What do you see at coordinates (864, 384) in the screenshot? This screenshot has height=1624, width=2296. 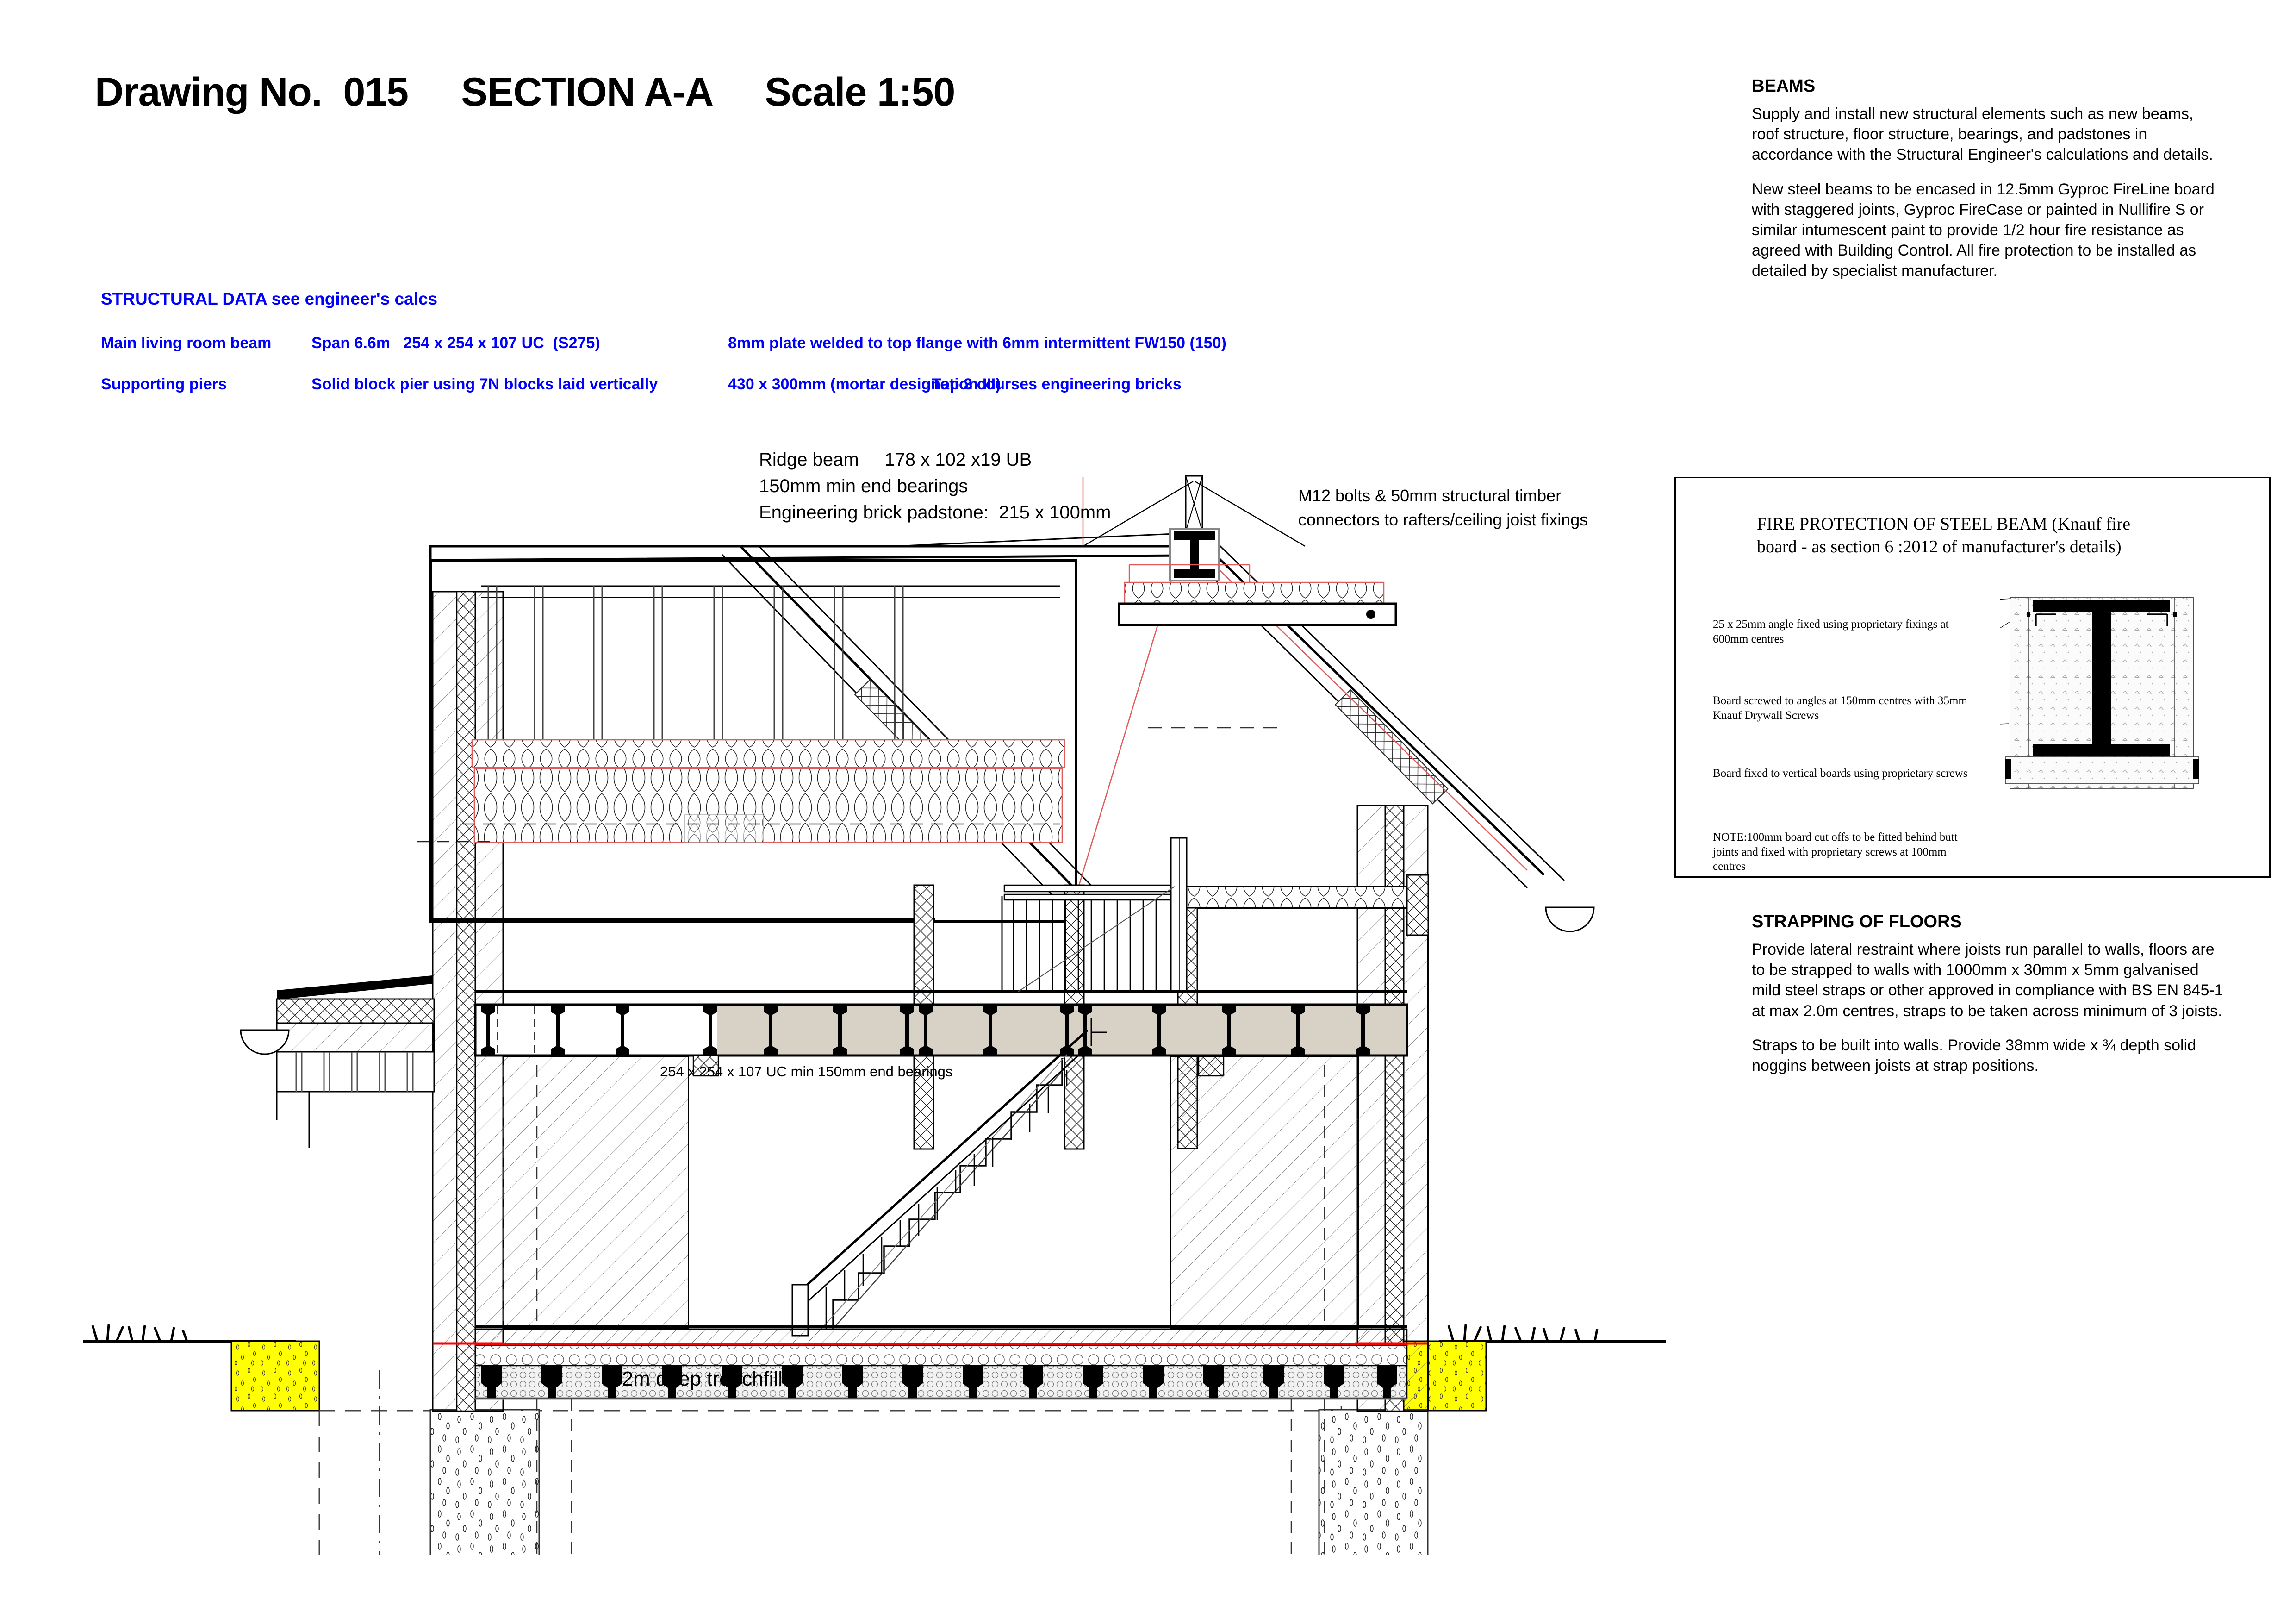 I see `structural-data-value-2: 430 x 300mm (mortar designation III)` at bounding box center [864, 384].